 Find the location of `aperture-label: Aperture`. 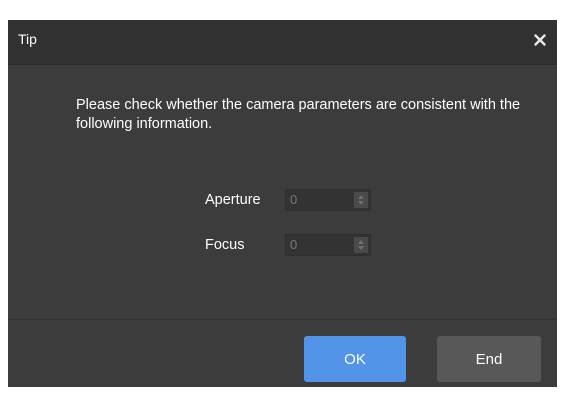

aperture-label: Aperture is located at coordinates (233, 200).